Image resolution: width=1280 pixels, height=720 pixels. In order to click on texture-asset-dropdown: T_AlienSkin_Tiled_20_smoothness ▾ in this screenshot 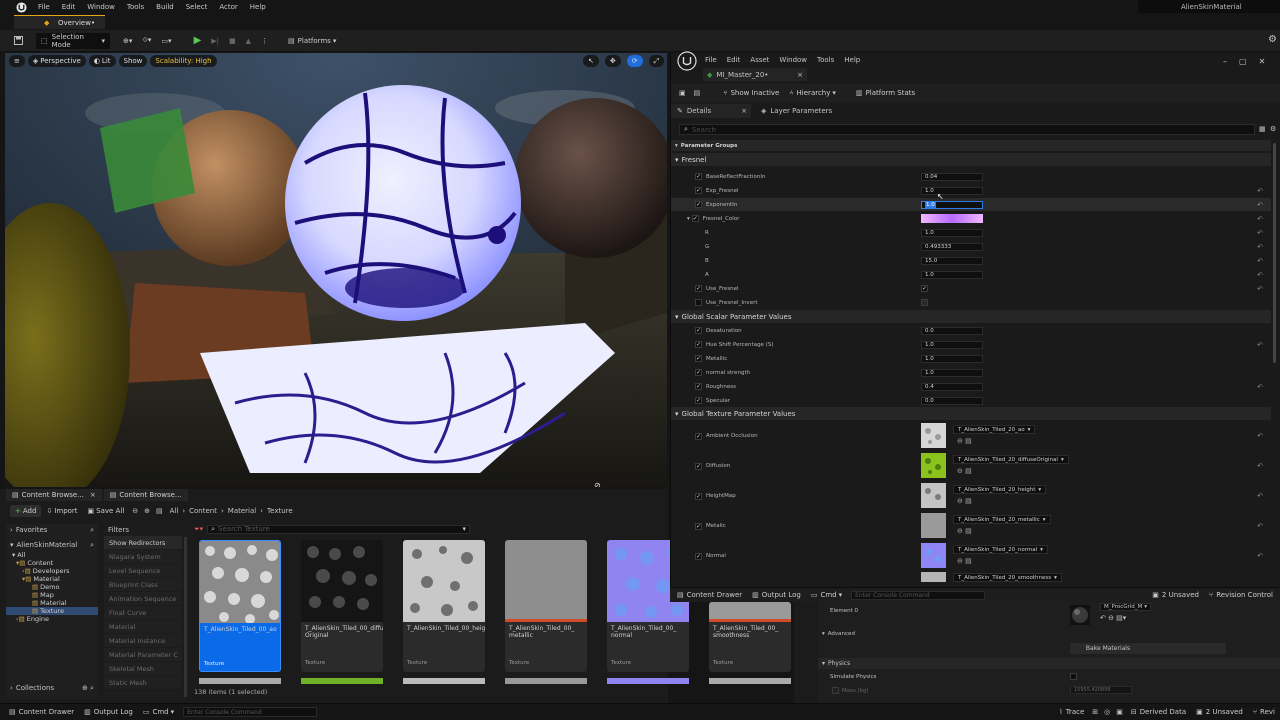, I will do `click(1007, 577)`.